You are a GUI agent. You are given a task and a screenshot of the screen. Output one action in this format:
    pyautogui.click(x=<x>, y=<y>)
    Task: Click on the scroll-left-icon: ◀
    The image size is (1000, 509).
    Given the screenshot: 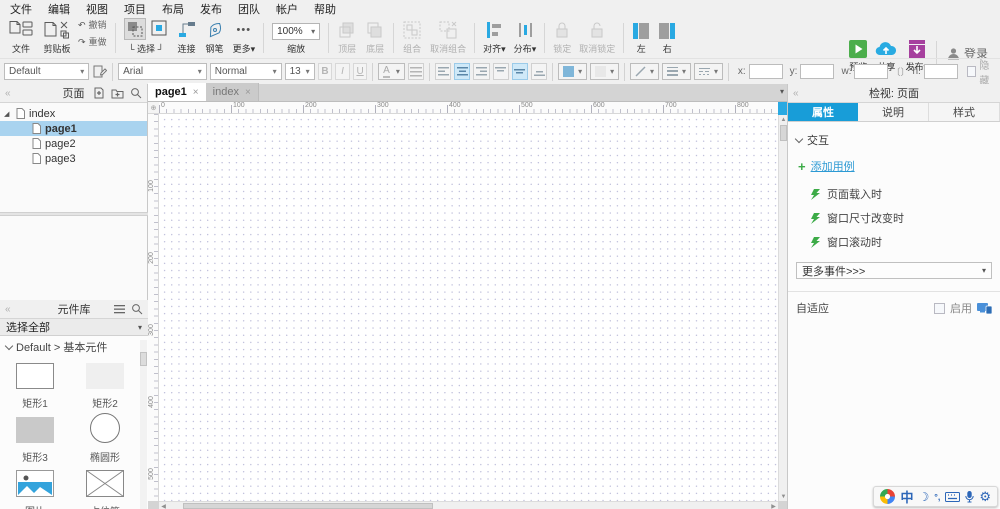 What is the action you would take?
    pyautogui.click(x=163, y=505)
    